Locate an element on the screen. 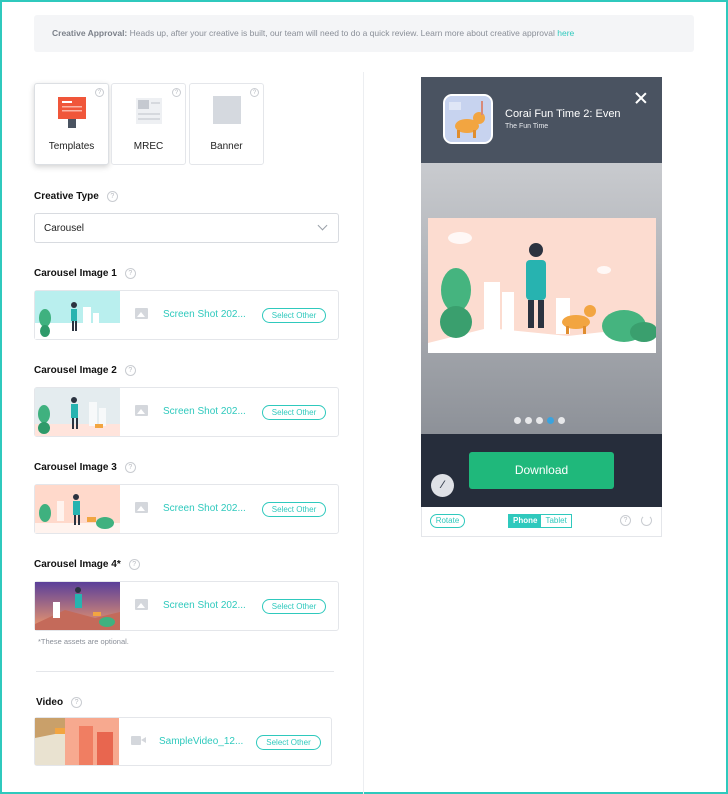 This screenshot has height=794, width=728. video-field: SampleVideo_12... Select Other is located at coordinates (183, 741).